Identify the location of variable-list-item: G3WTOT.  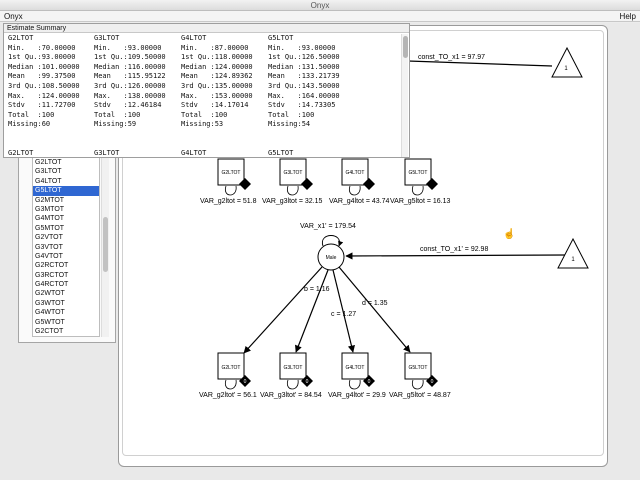
(66, 303).